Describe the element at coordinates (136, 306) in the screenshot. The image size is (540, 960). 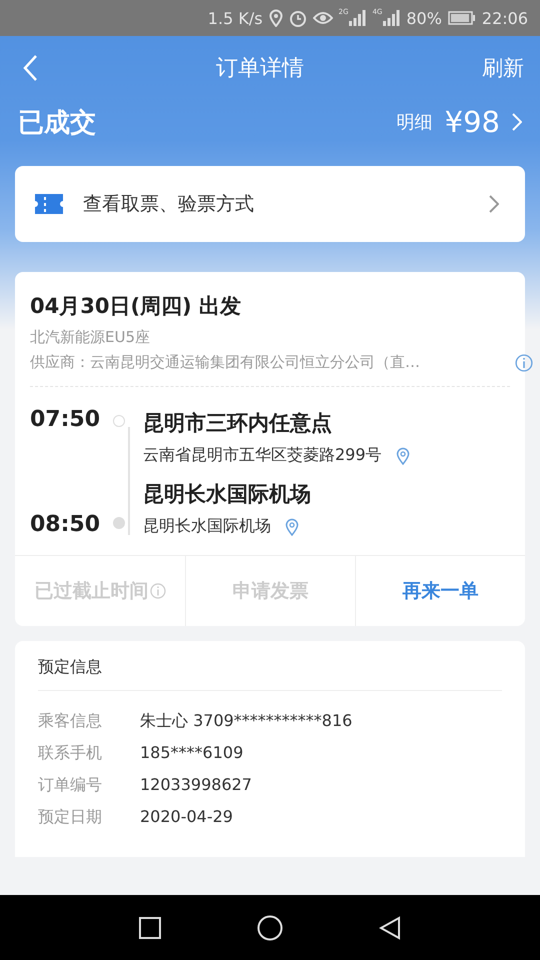
I see `departure-date: 04月30日(周四) 出发` at that location.